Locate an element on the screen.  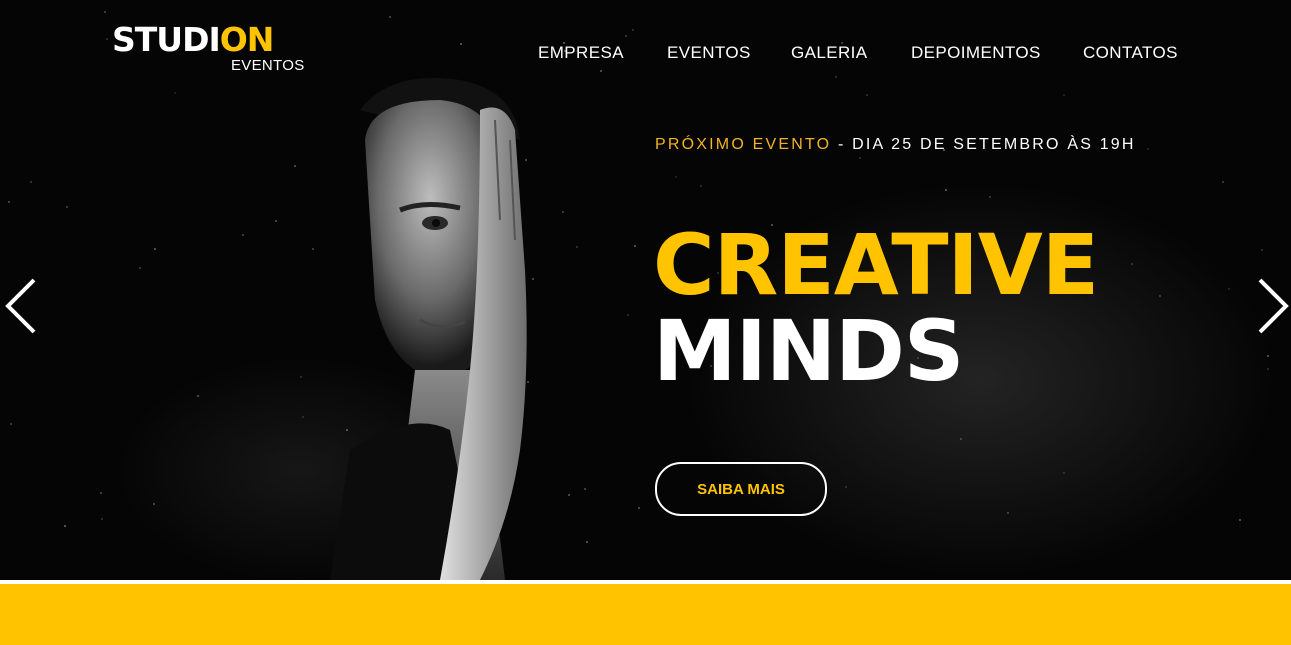
chevron-right-icon is located at coordinates (1273, 306).